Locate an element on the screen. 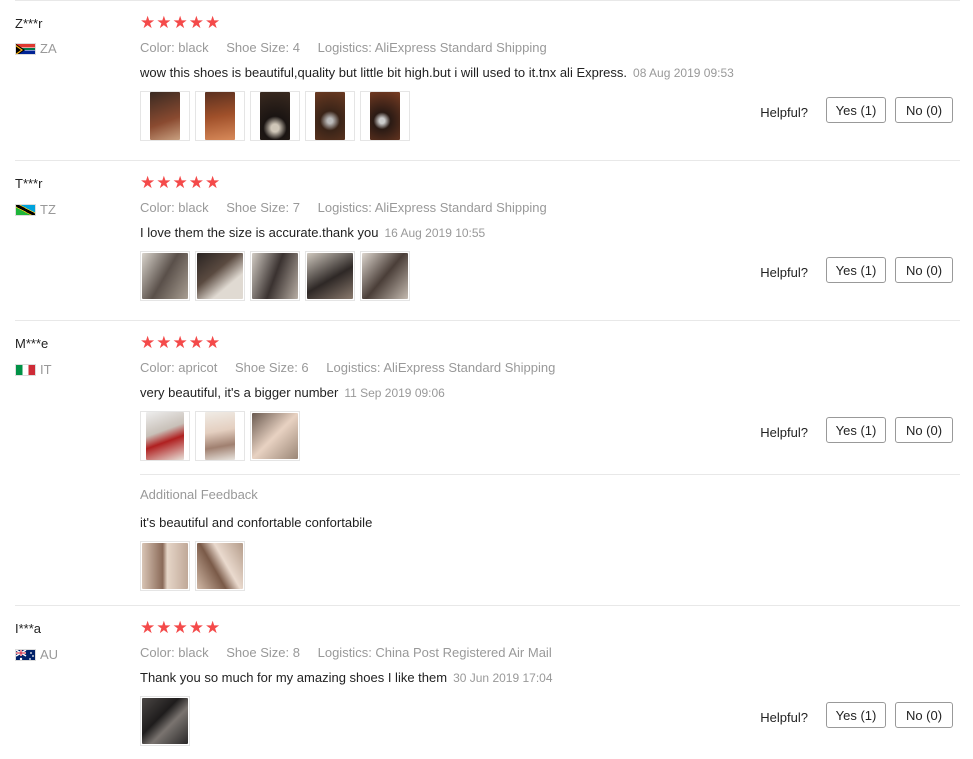  reviewer-country: ZA is located at coordinates (36, 48).